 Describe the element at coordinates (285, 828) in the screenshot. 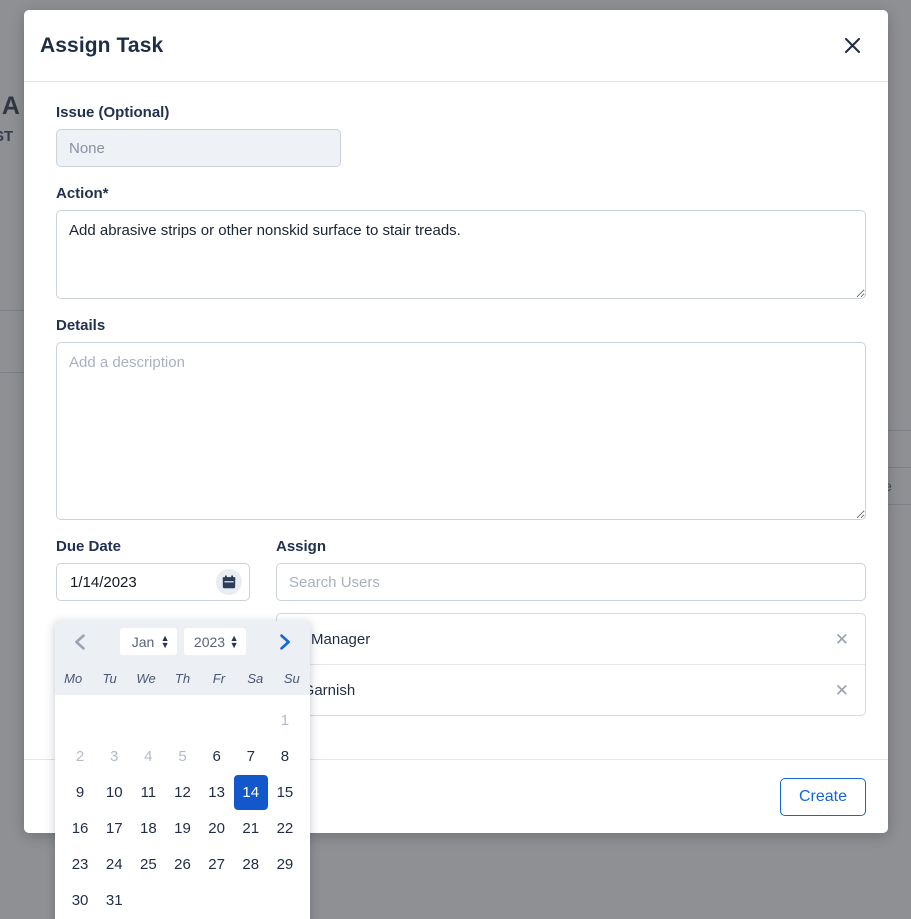

I see `calendar-day-22: 22` at that location.